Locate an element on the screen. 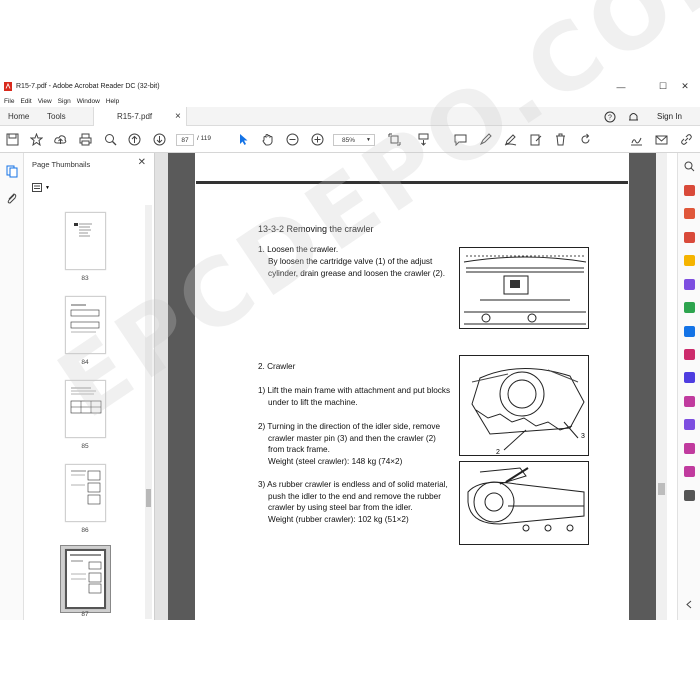 The height and width of the screenshot is (700, 700). delete-trash-icon is located at coordinates (560, 139).